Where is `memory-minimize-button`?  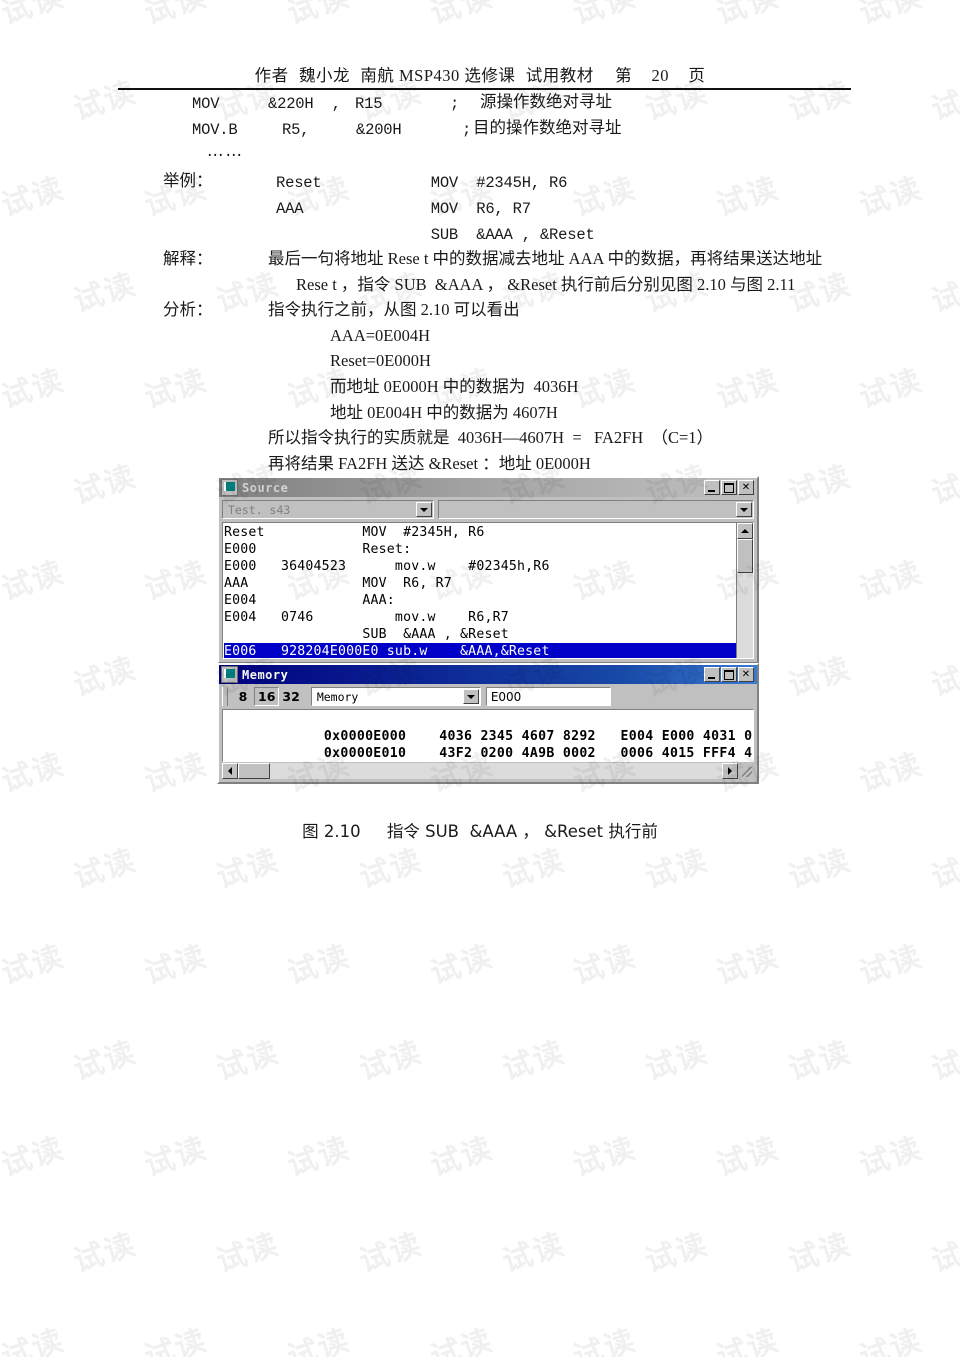 memory-minimize-button is located at coordinates (712, 674).